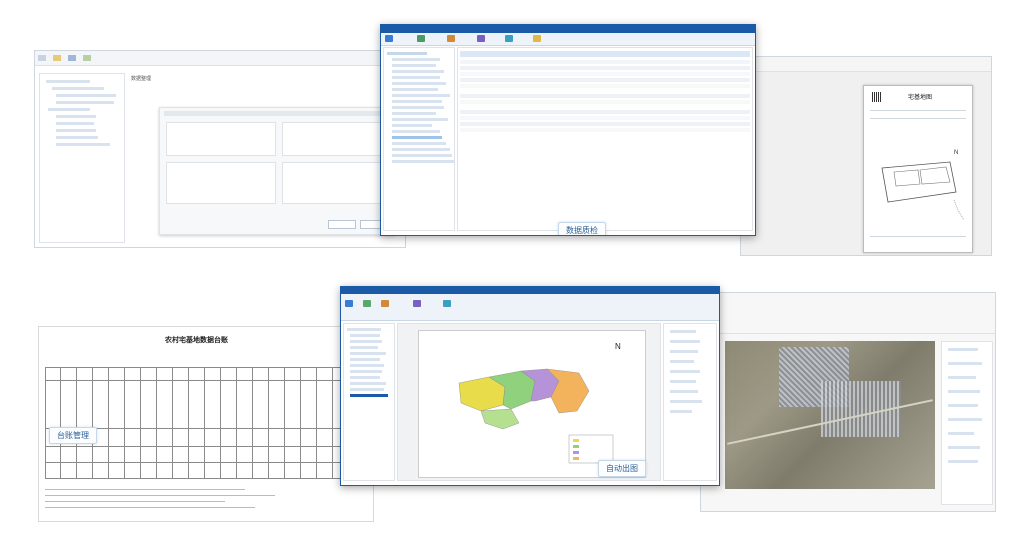  Describe the element at coordinates (918, 118) in the screenshot. I see `divider` at that location.